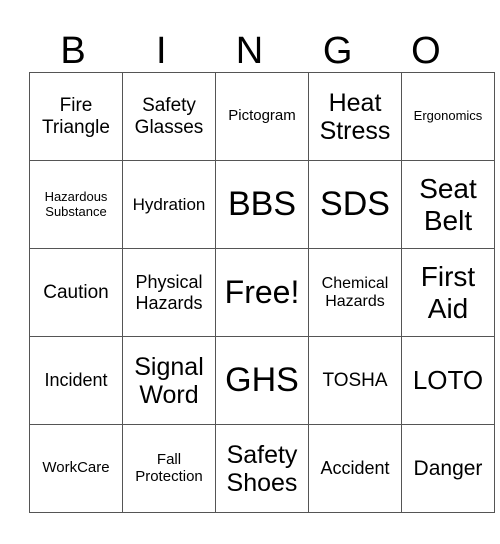 Image resolution: width=500 pixels, height=544 pixels. What do you see at coordinates (169, 380) in the screenshot?
I see `bingo-cell: Signal Word` at bounding box center [169, 380].